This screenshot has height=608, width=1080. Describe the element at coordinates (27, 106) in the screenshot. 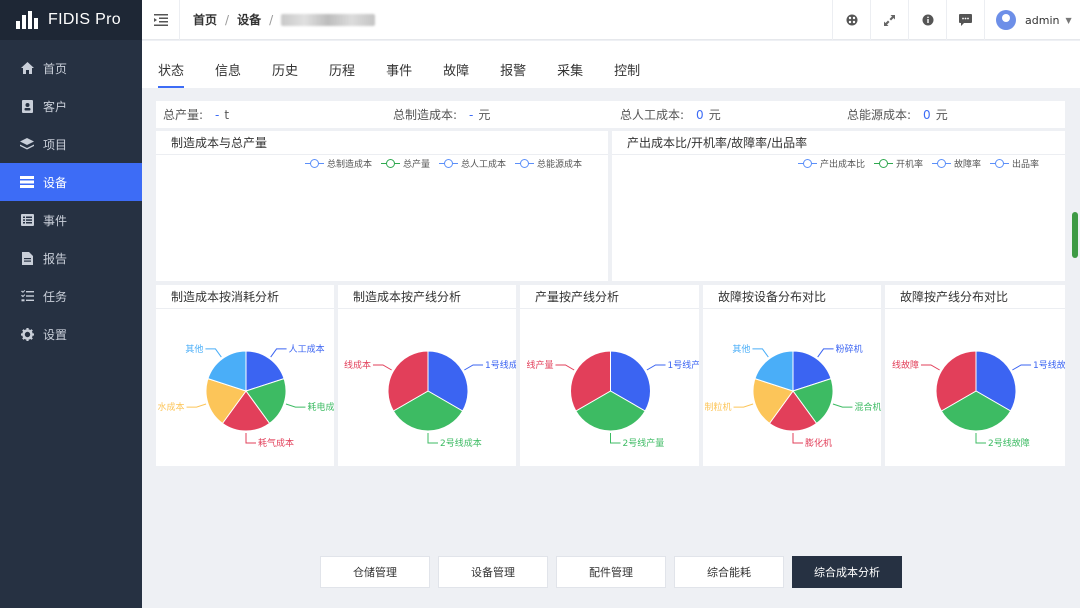

I see `contact-book-icon` at that location.